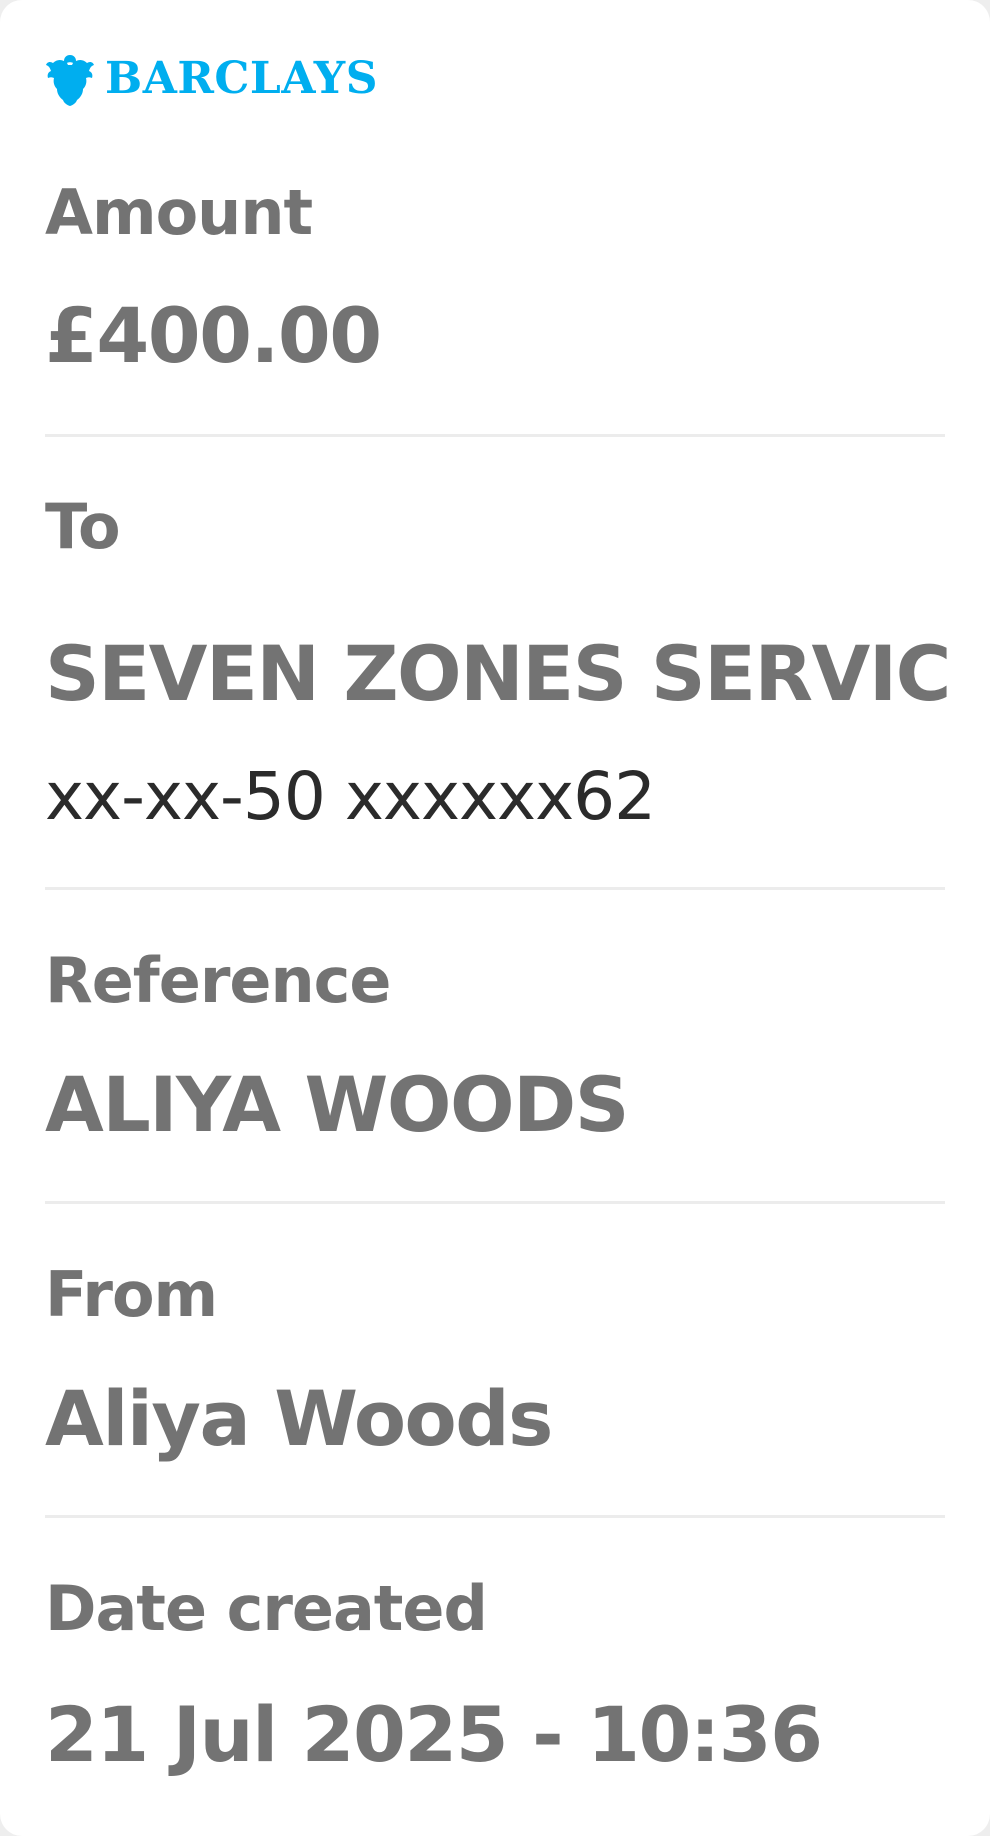  Describe the element at coordinates (350, 796) in the screenshot. I see `payee-account-number: xx-xx-50 xxxxxx62` at that location.